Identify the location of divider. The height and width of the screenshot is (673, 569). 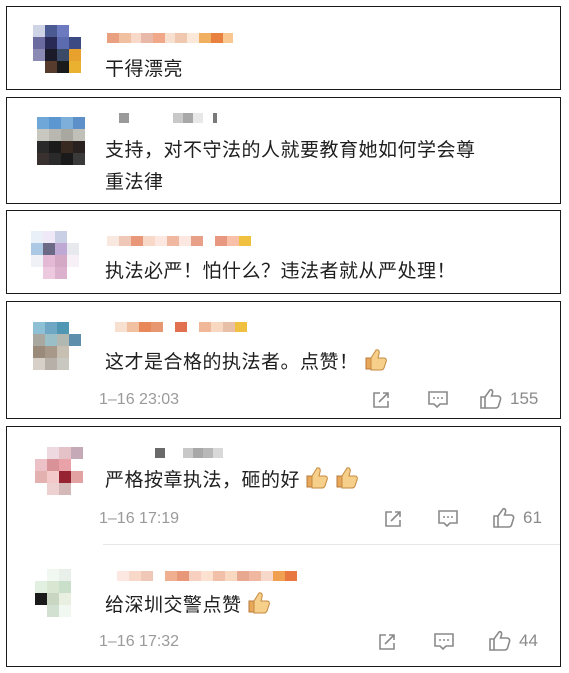
(331, 544).